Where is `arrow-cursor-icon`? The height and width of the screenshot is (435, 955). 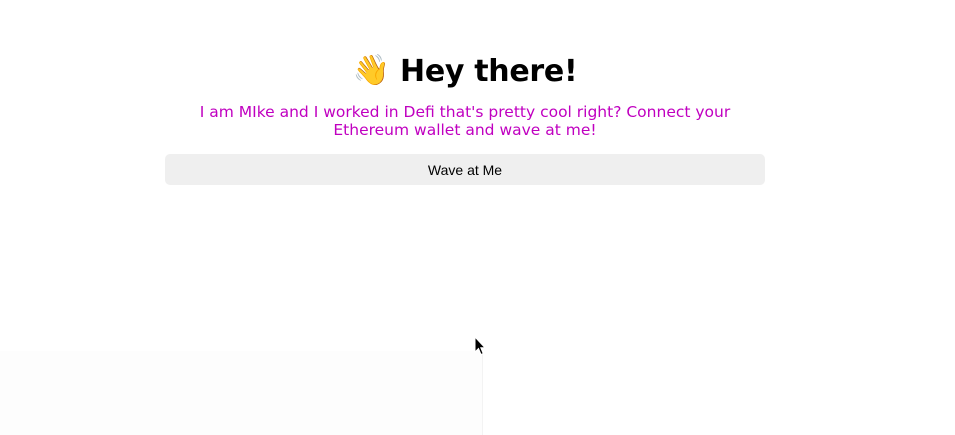
arrow-cursor-icon is located at coordinates (480, 346).